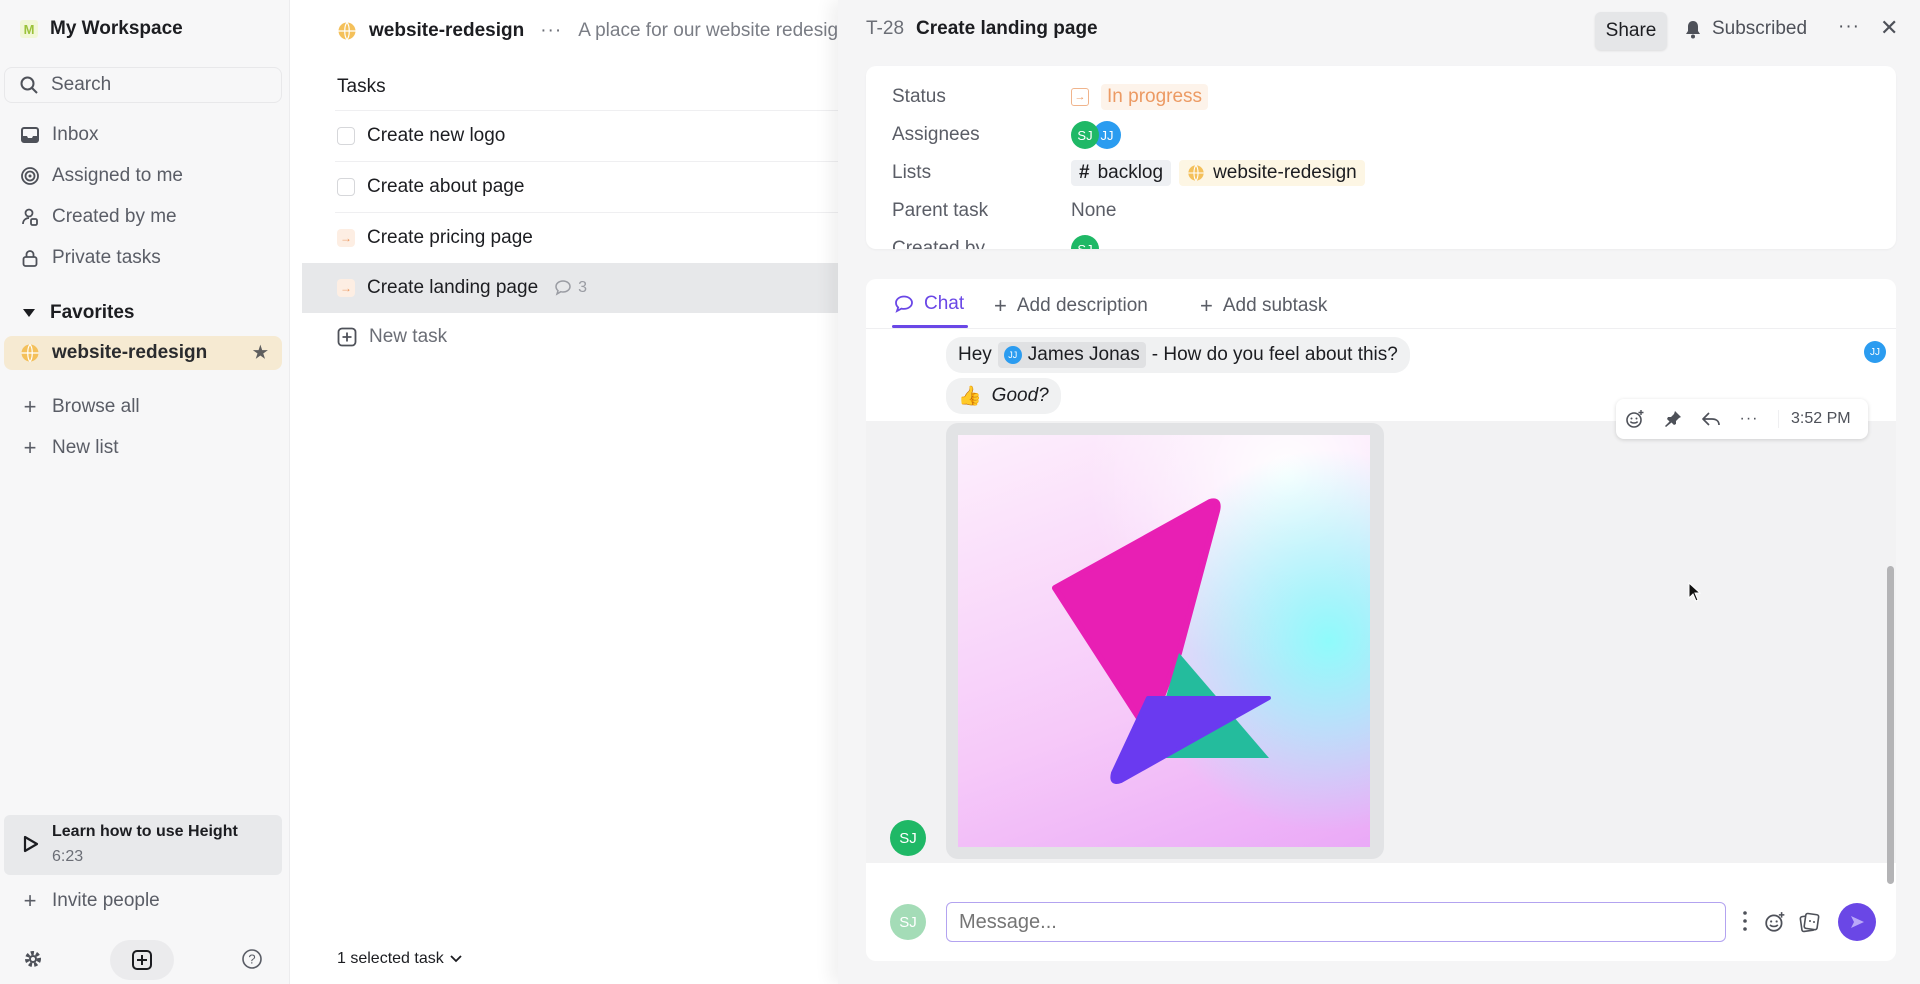  What do you see at coordinates (143, 353) in the screenshot?
I see `sidebar-item-website-redesign: website-redesign ★` at bounding box center [143, 353].